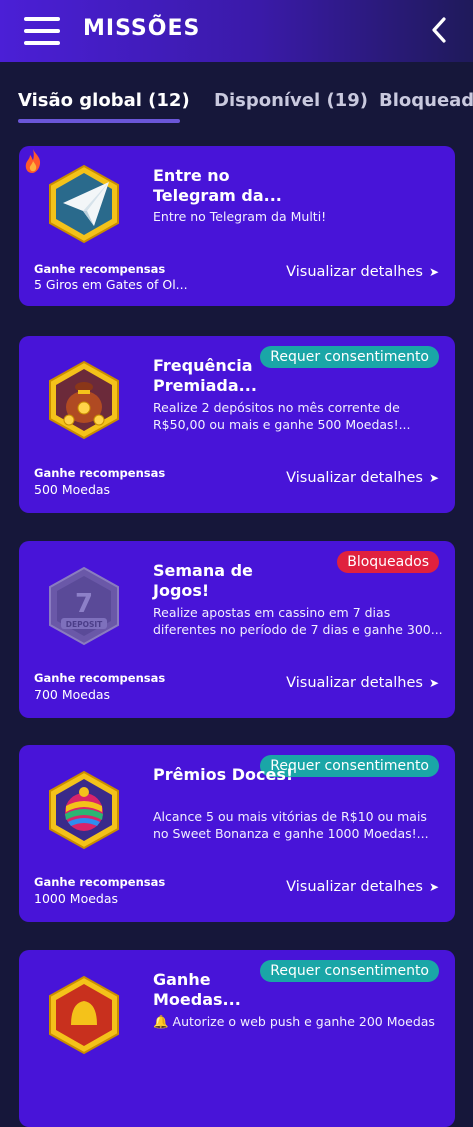  Describe the element at coordinates (236, 31) in the screenshot. I see `app-header: MISSÕES` at that location.